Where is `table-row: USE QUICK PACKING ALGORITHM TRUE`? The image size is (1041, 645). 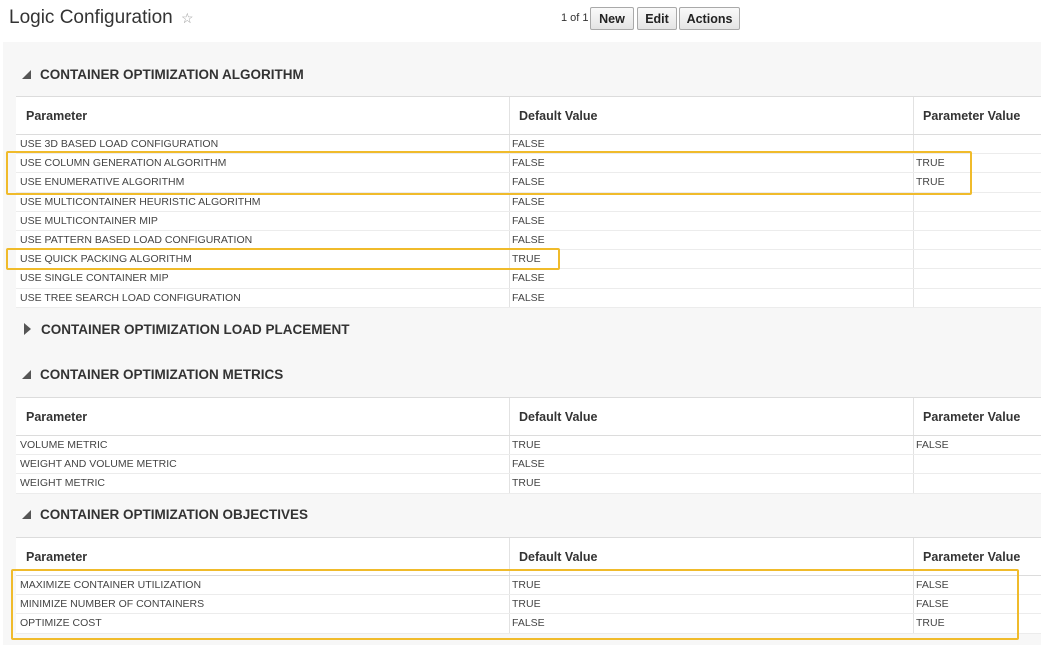
table-row: USE QUICK PACKING ALGORITHM TRUE is located at coordinates (528, 260).